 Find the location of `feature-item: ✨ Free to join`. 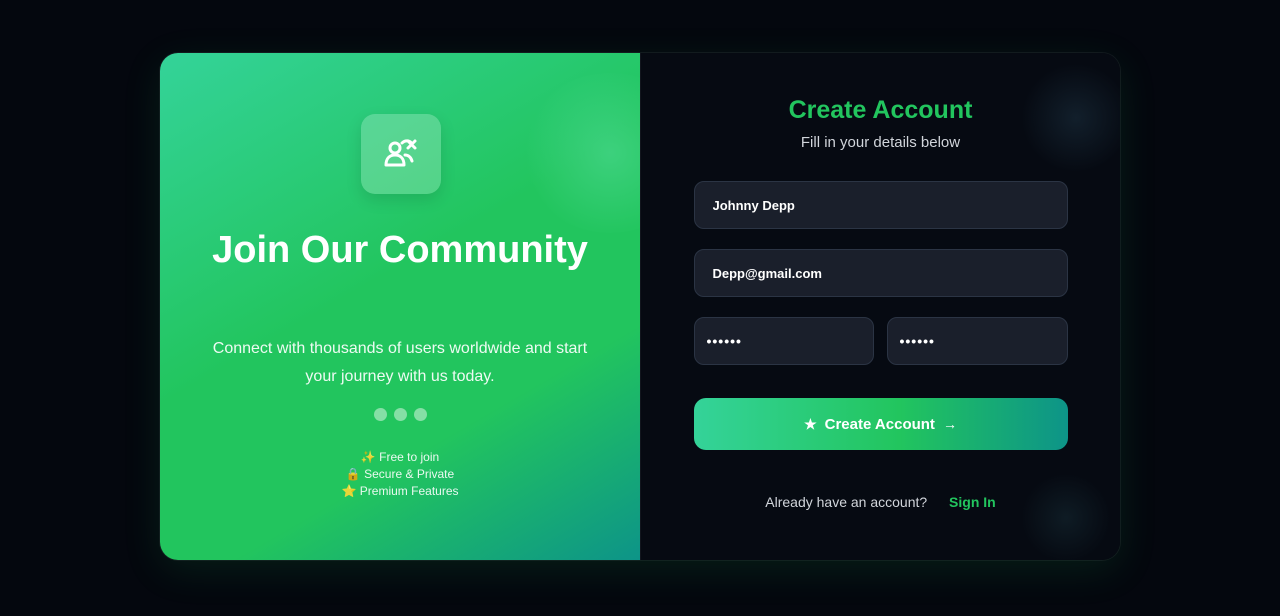

feature-item: ✨ Free to join is located at coordinates (400, 457).